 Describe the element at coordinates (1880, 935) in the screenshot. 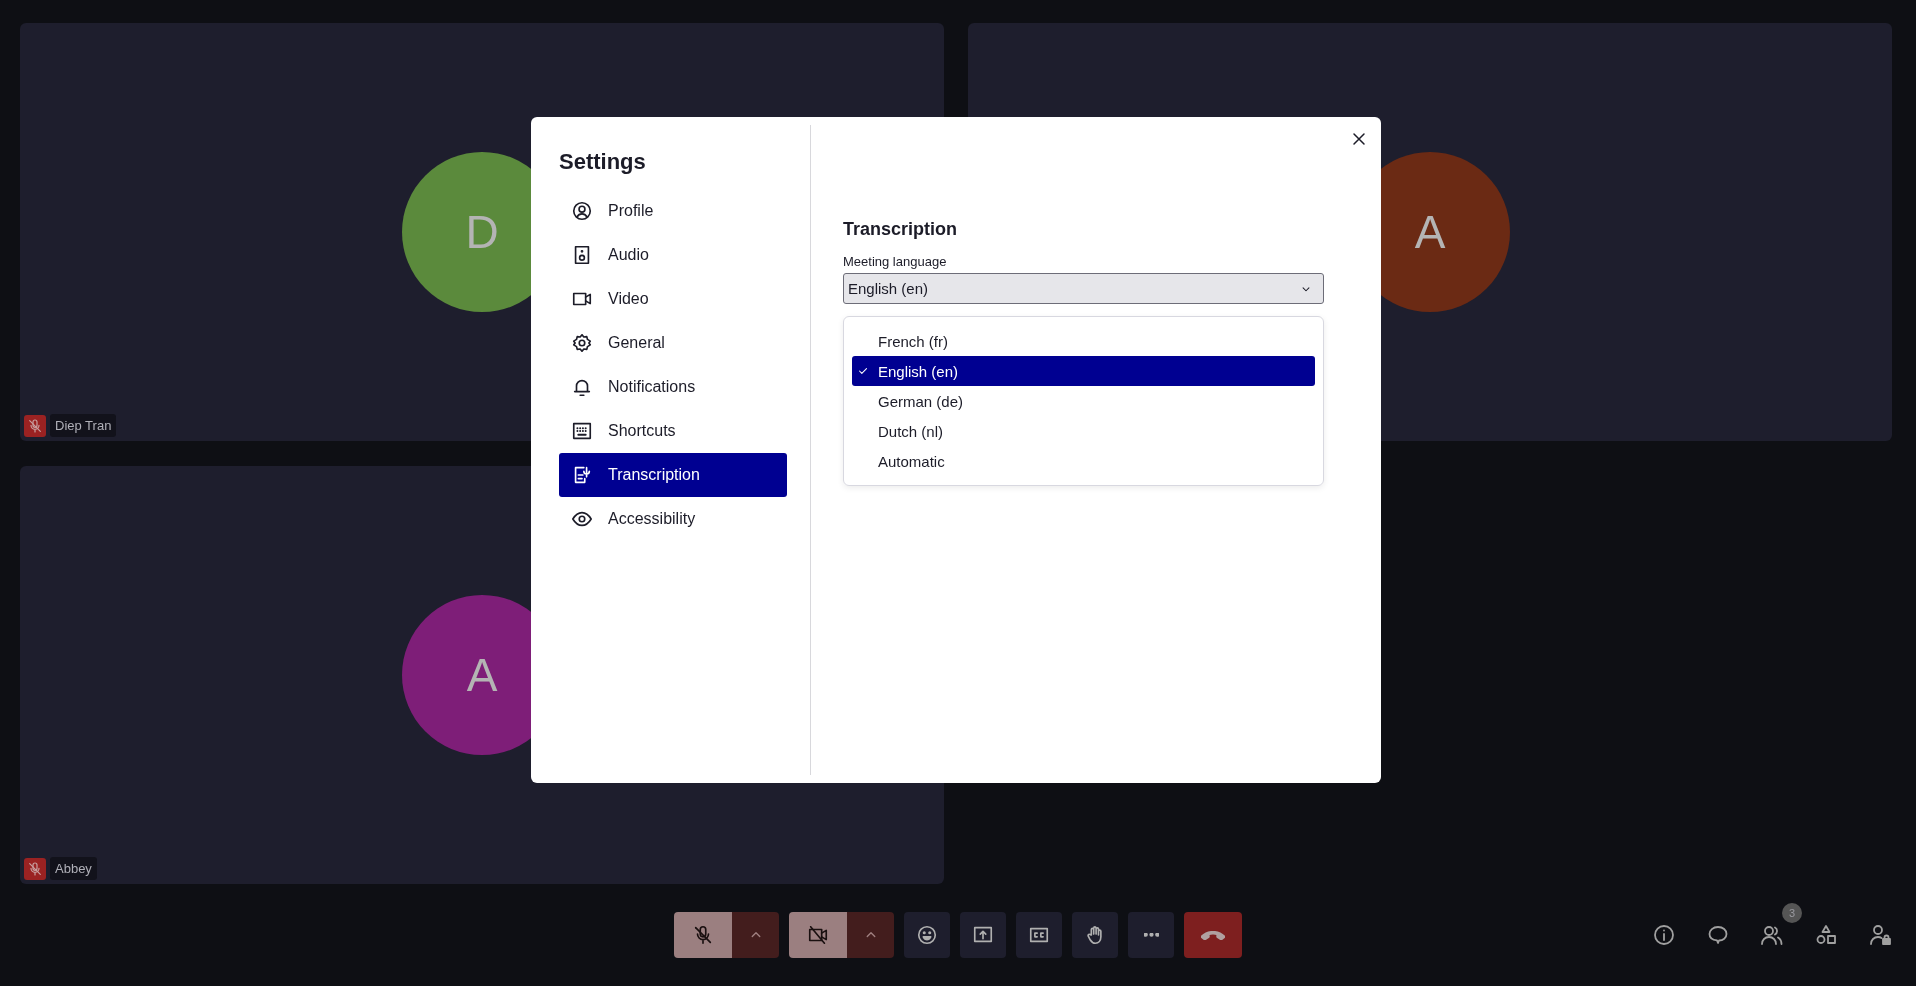

I see `user-lock-icon` at that location.